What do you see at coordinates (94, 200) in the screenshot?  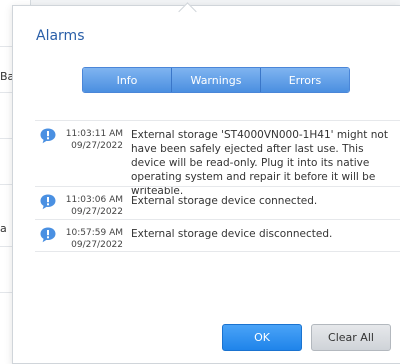 I see `alarm-time: 11:03:06 AM` at bounding box center [94, 200].